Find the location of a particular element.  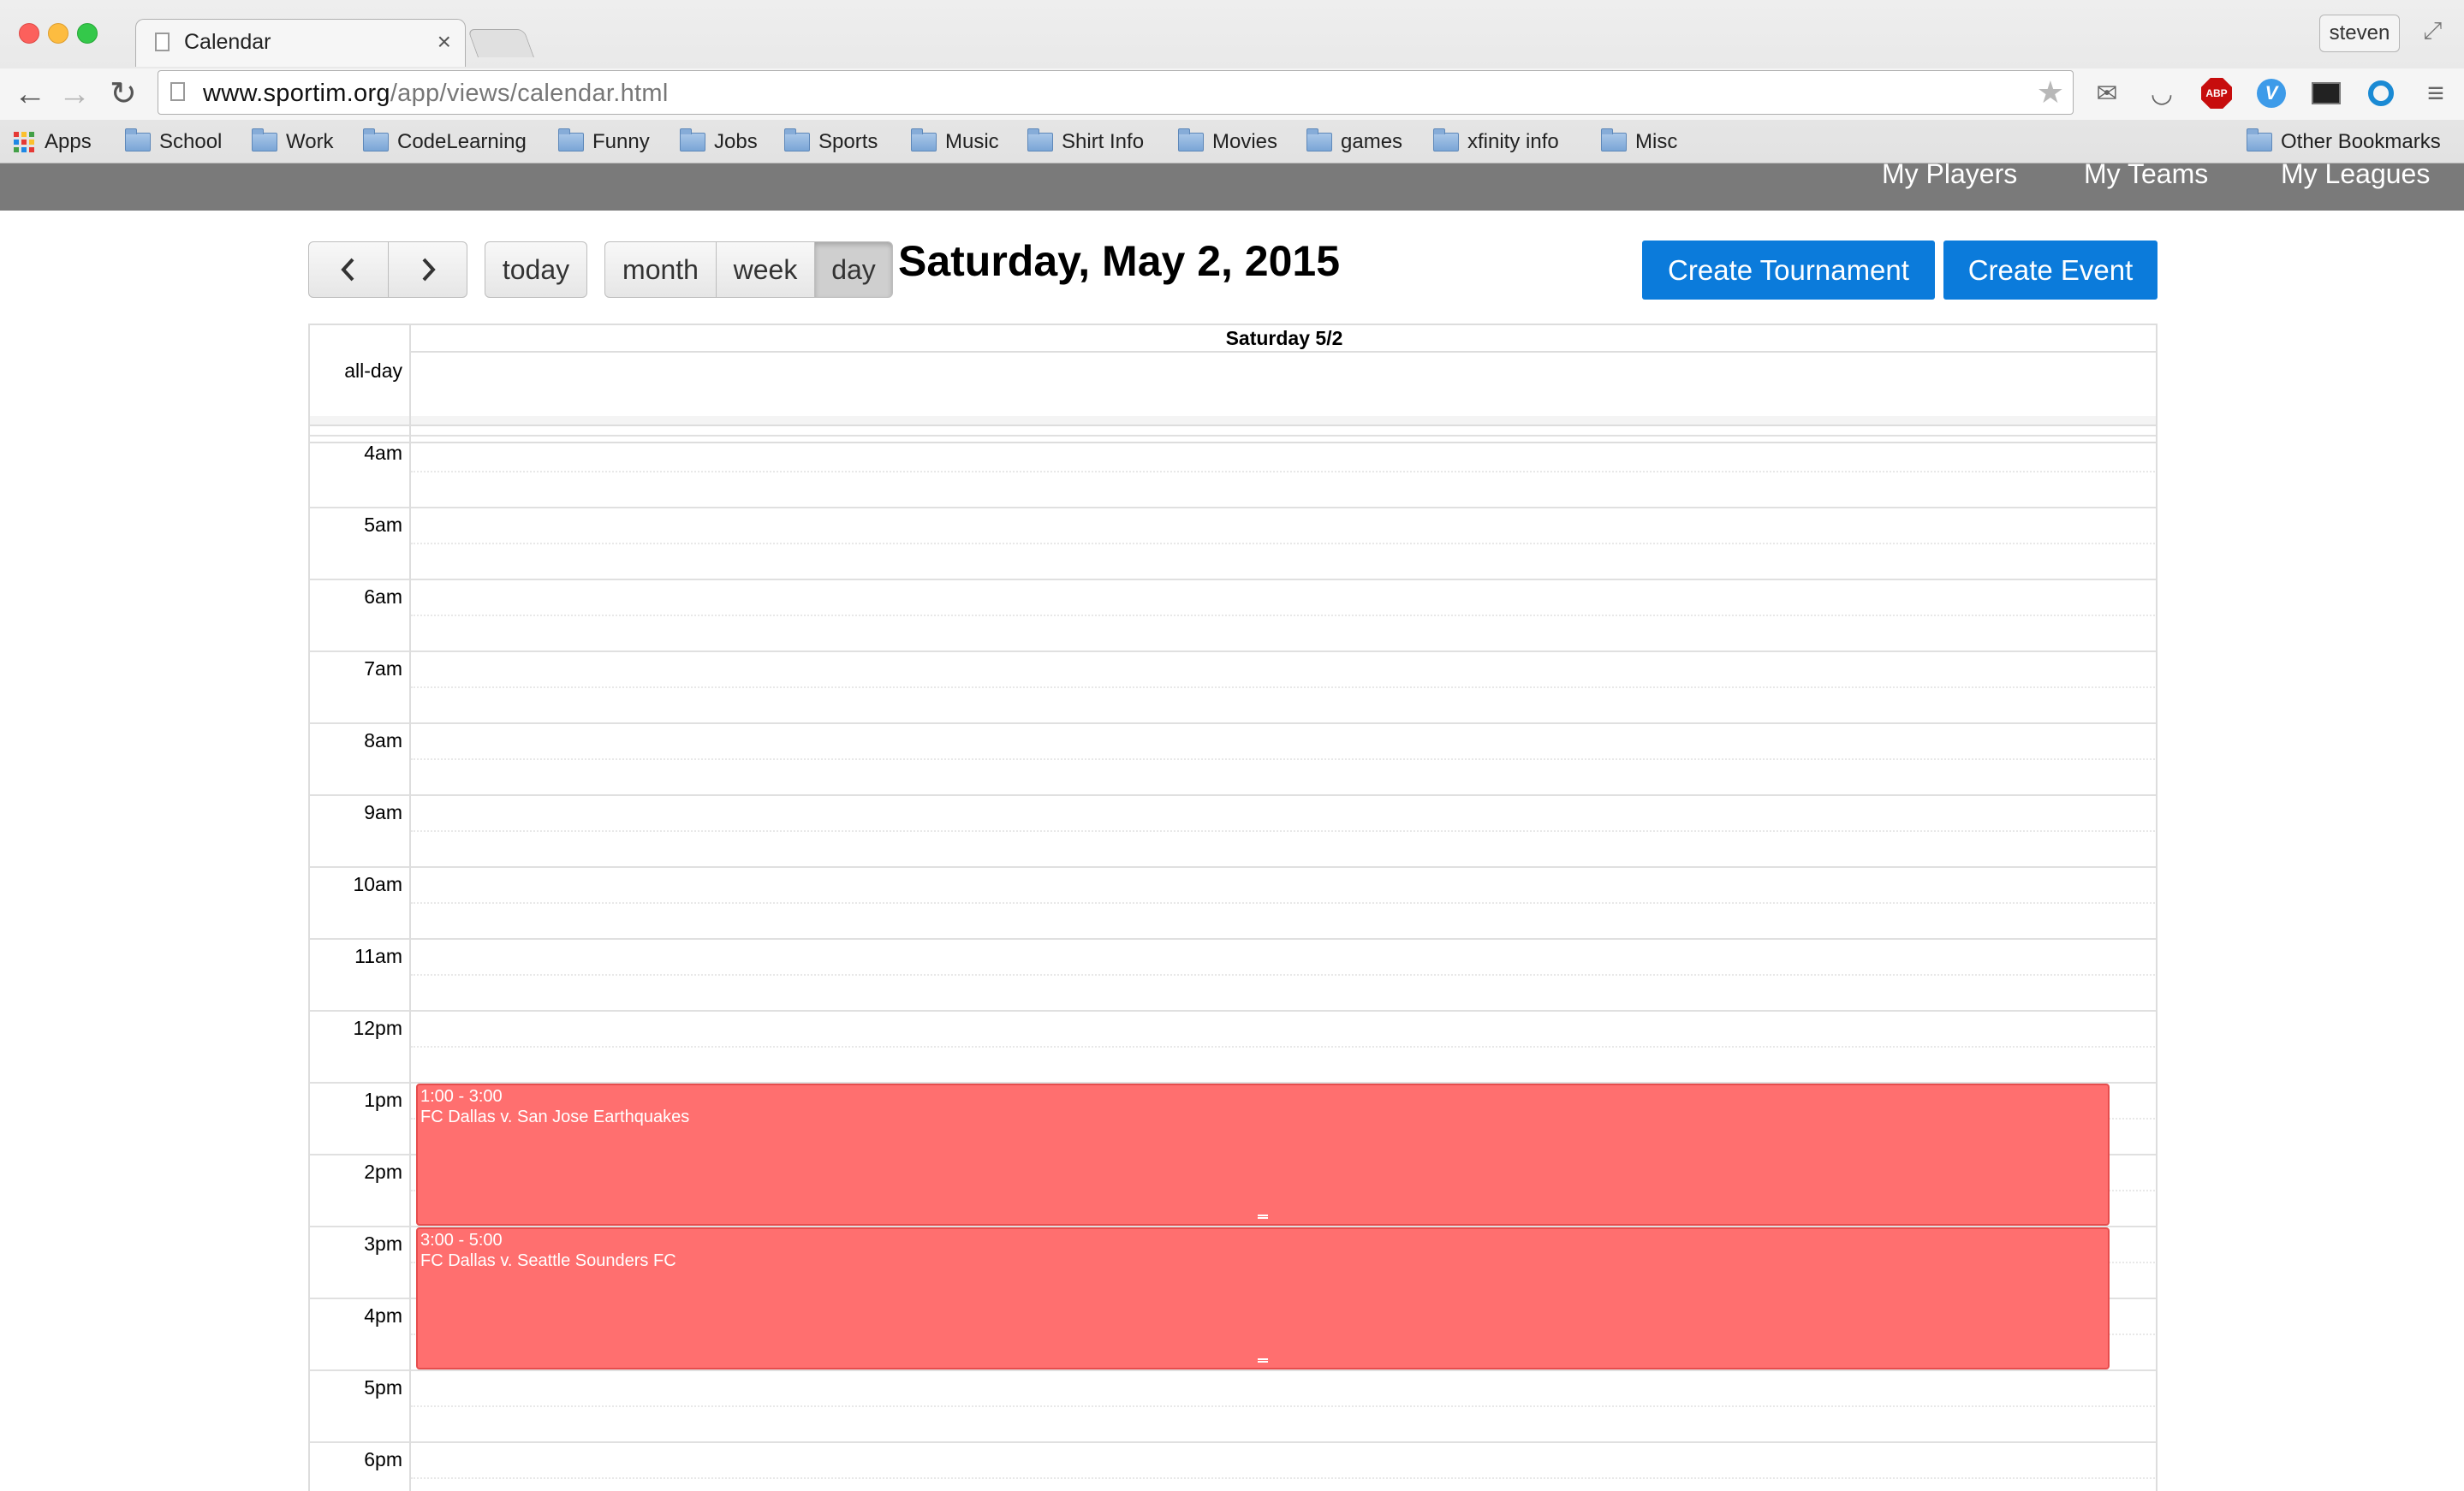

reload-icon: ↻ is located at coordinates (124, 94).